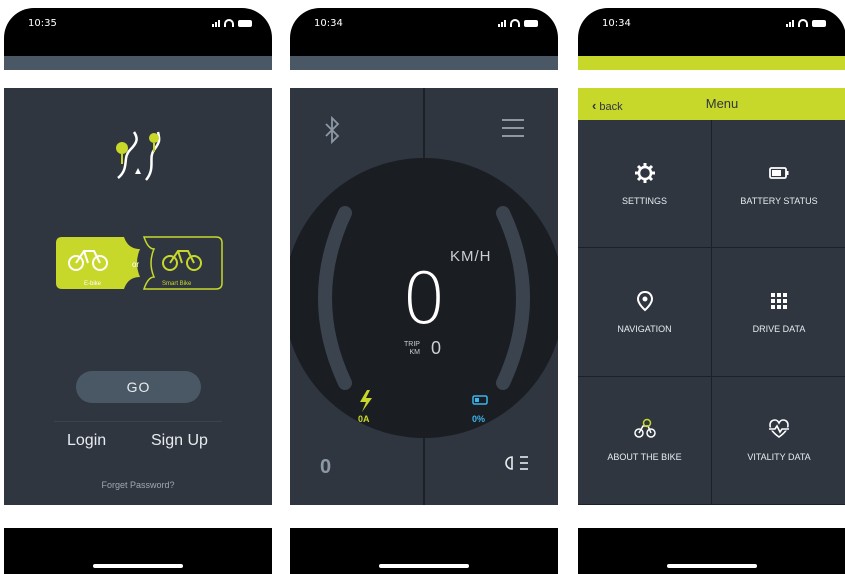 The image size is (845, 574). What do you see at coordinates (138, 421) in the screenshot?
I see `divider` at bounding box center [138, 421].